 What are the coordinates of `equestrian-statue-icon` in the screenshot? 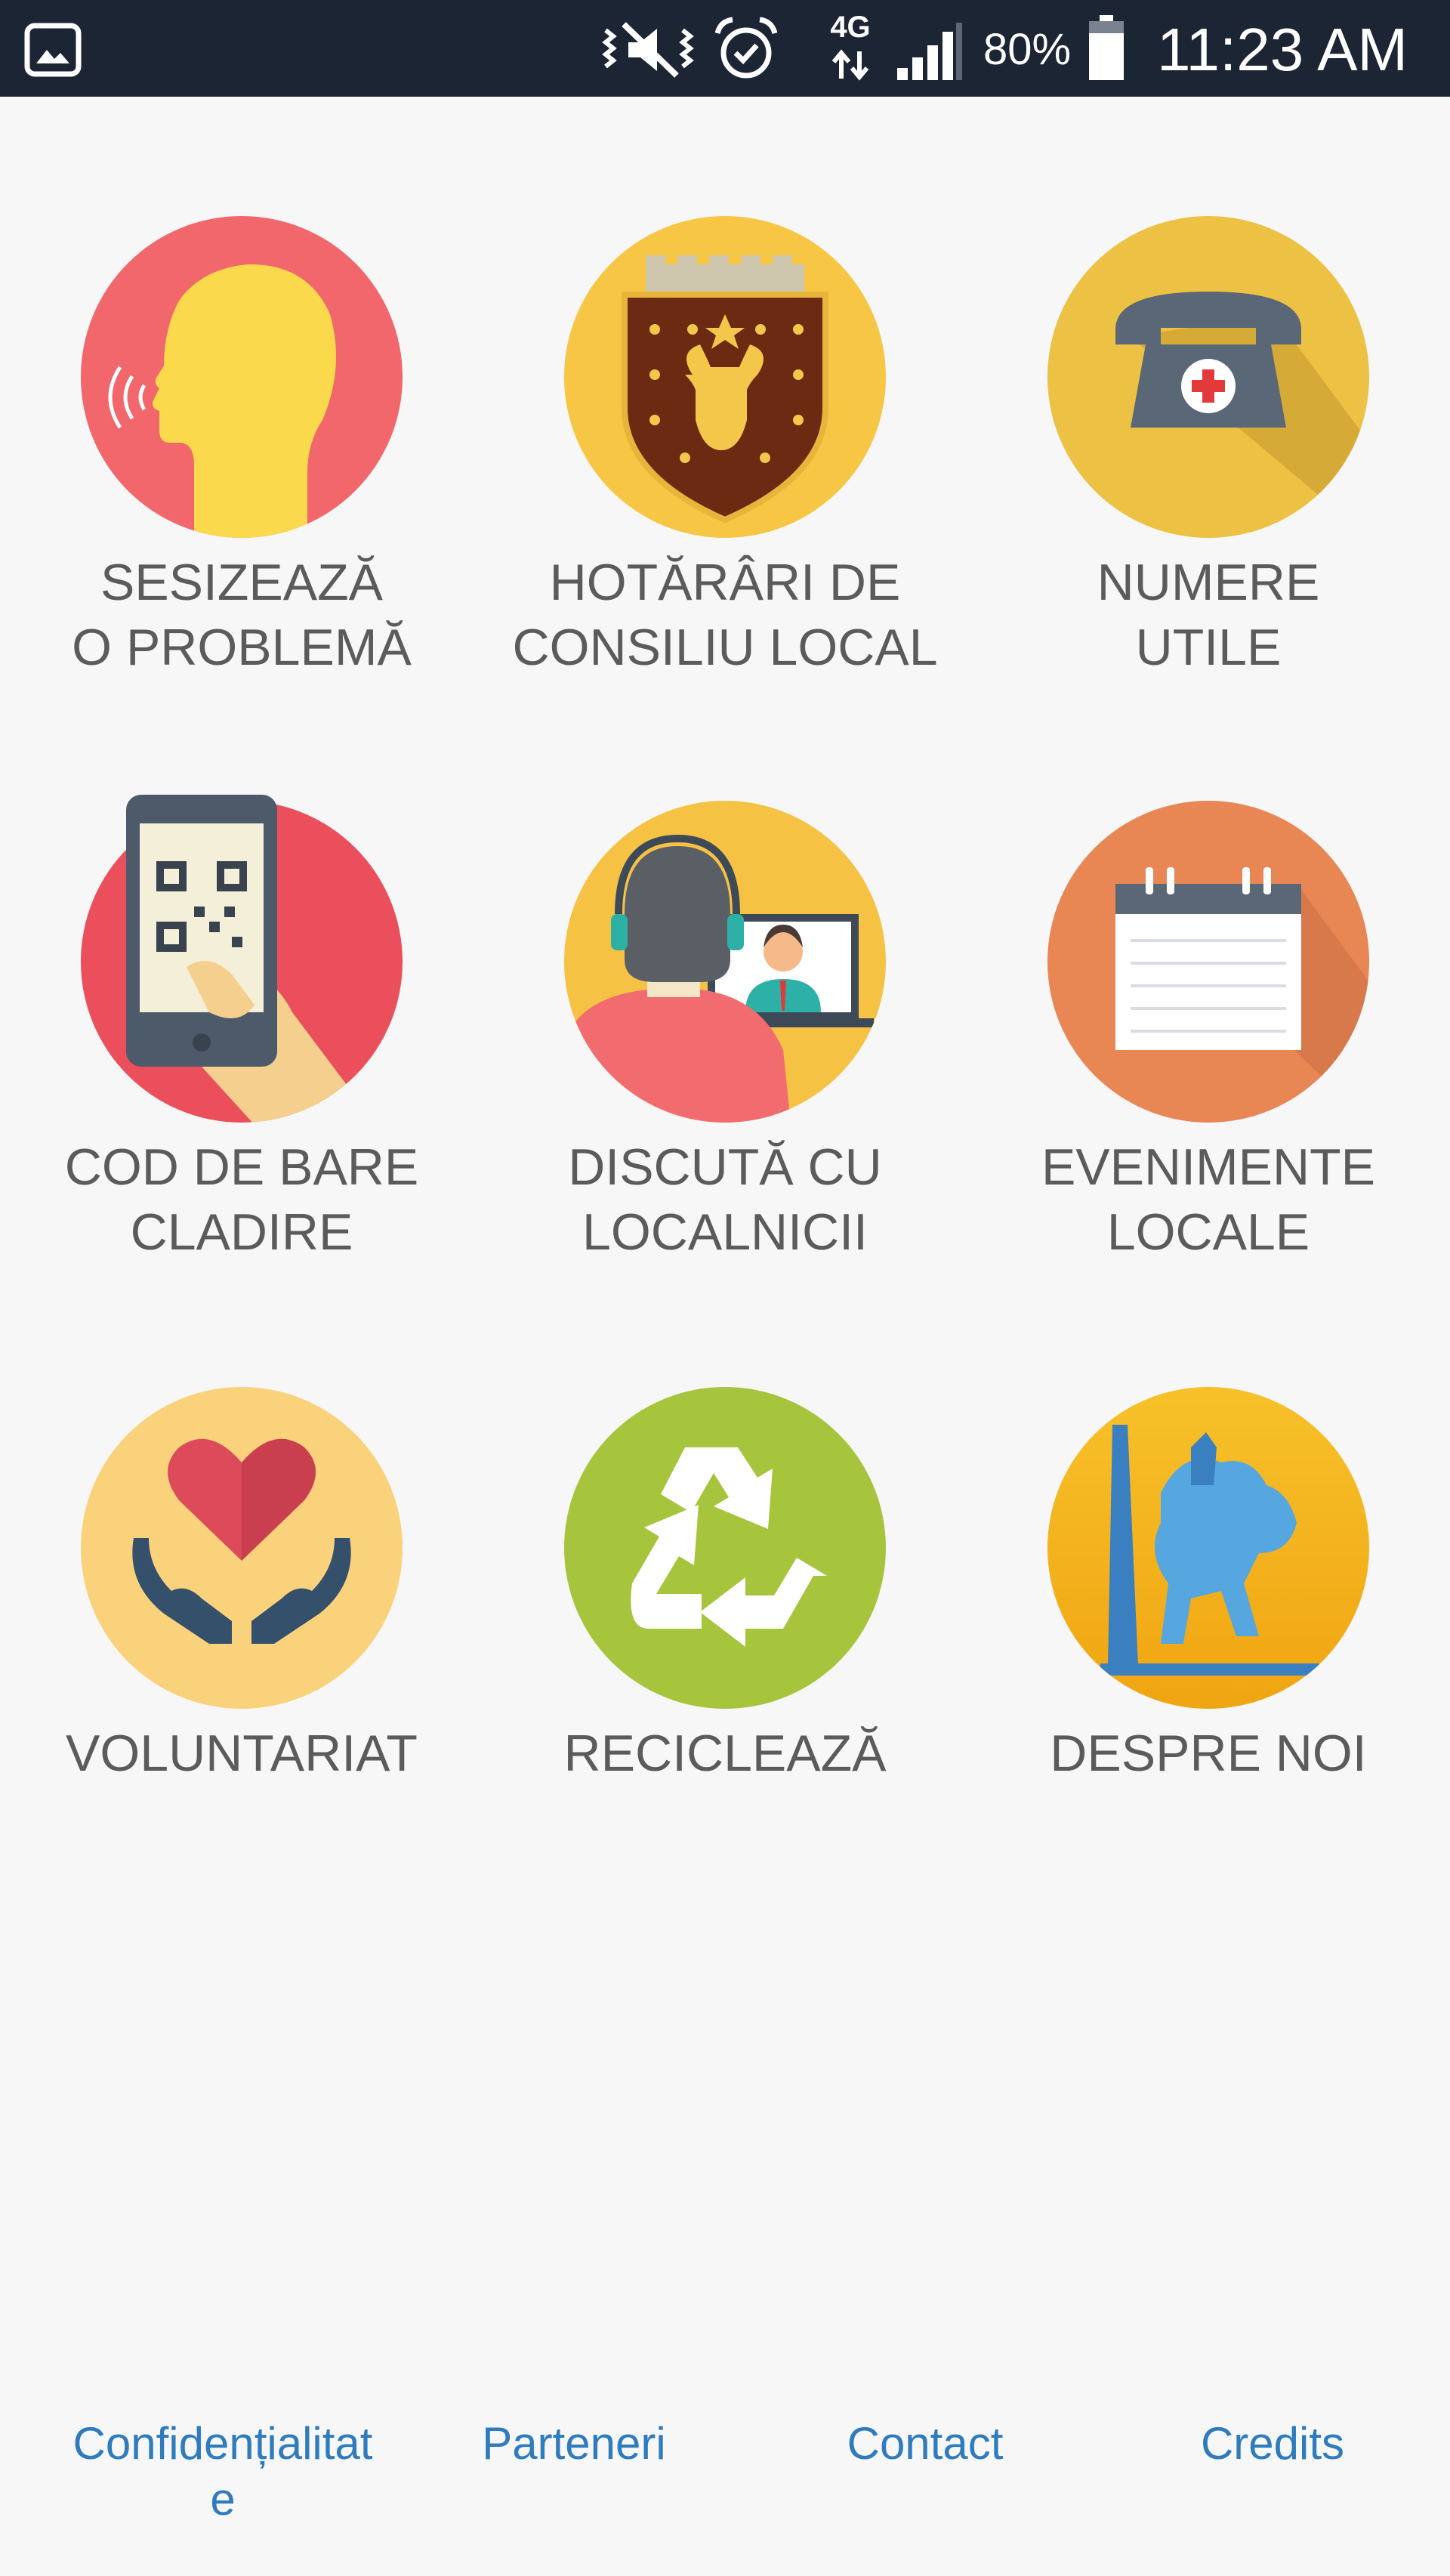 It's located at (1208, 1548).